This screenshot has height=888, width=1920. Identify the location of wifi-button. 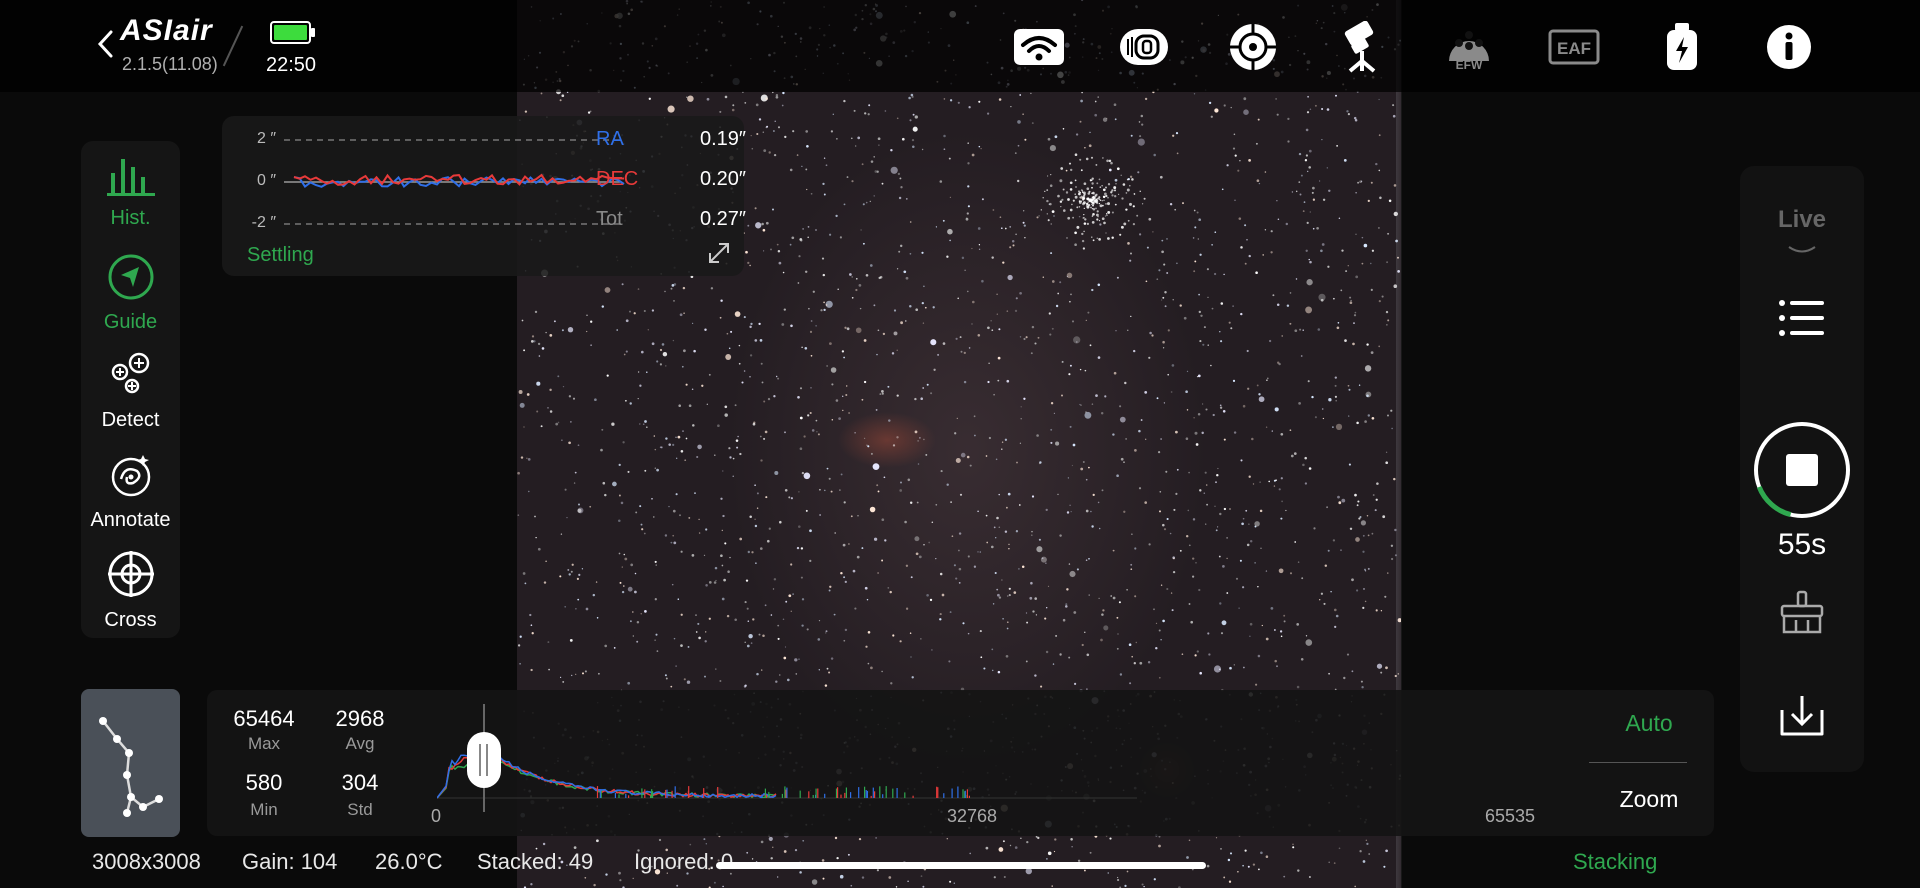
(1039, 47).